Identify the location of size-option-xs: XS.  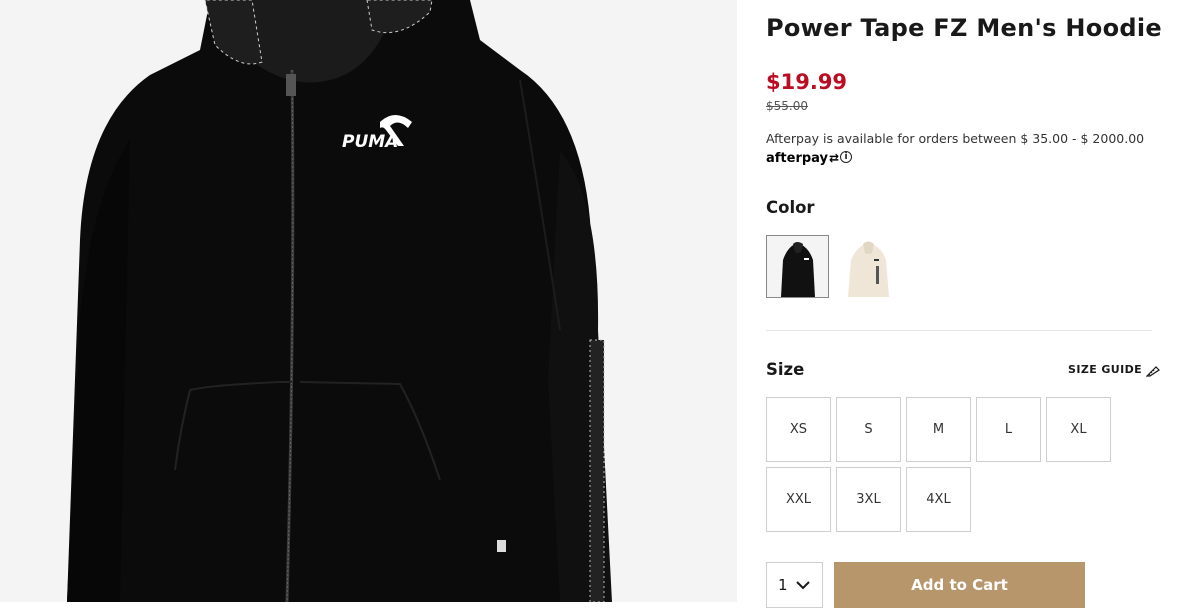
(798, 429).